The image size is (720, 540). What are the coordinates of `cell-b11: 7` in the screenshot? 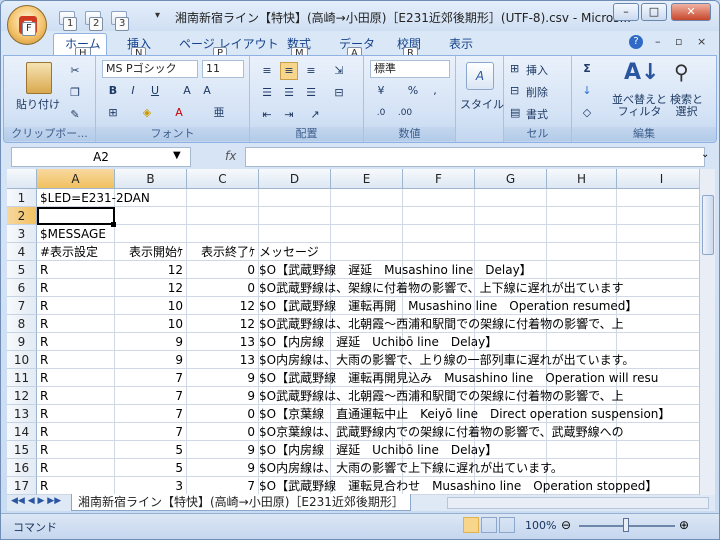 It's located at (149, 378).